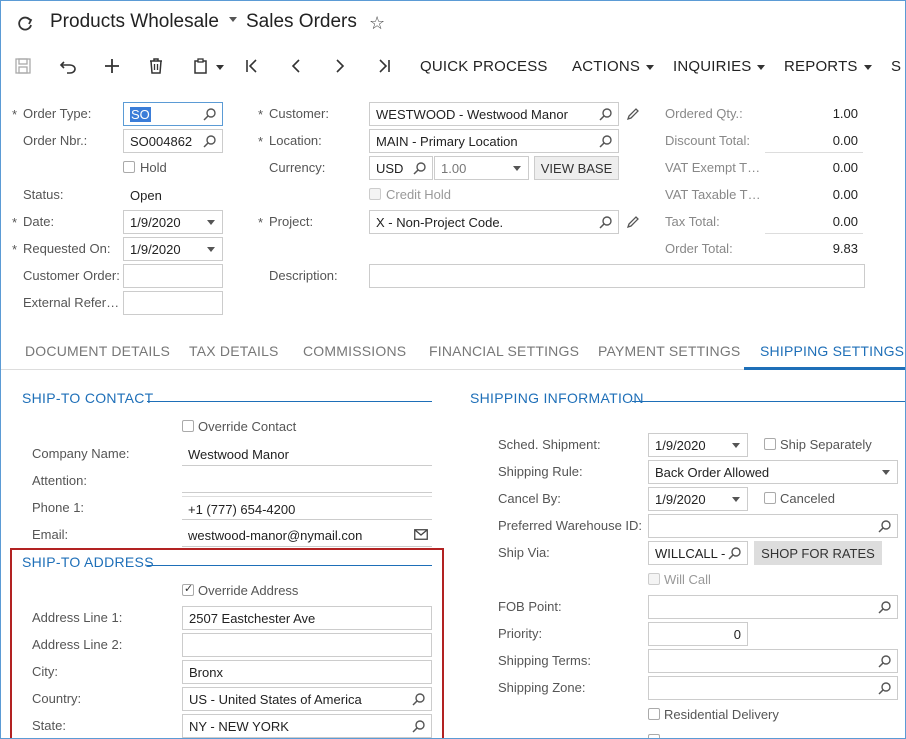 The width and height of the screenshot is (906, 739). What do you see at coordinates (25, 24) in the screenshot?
I see `refresh-icon` at bounding box center [25, 24].